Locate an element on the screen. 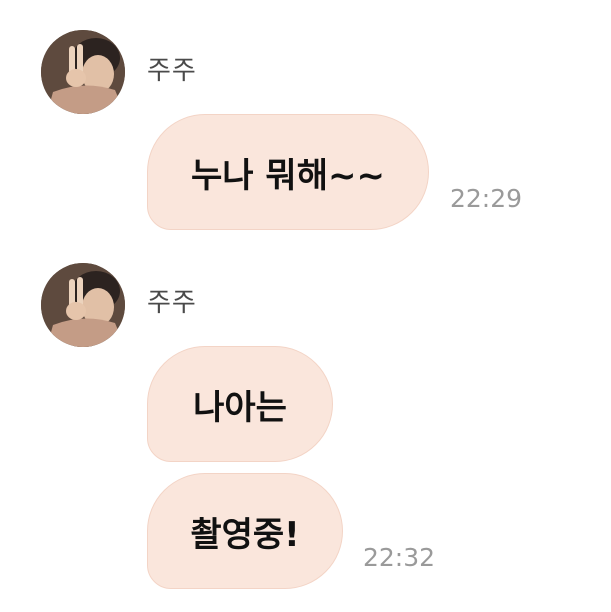 The width and height of the screenshot is (611, 612). message-text: 촬영중! is located at coordinates (245, 534).